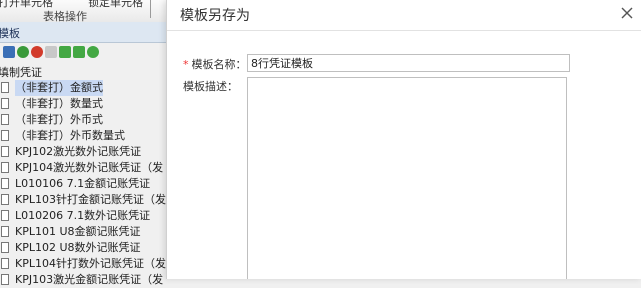 Image resolution: width=641 pixels, height=288 pixels. I want to click on tree-item-label: （非套打）数量式, so click(59, 103).